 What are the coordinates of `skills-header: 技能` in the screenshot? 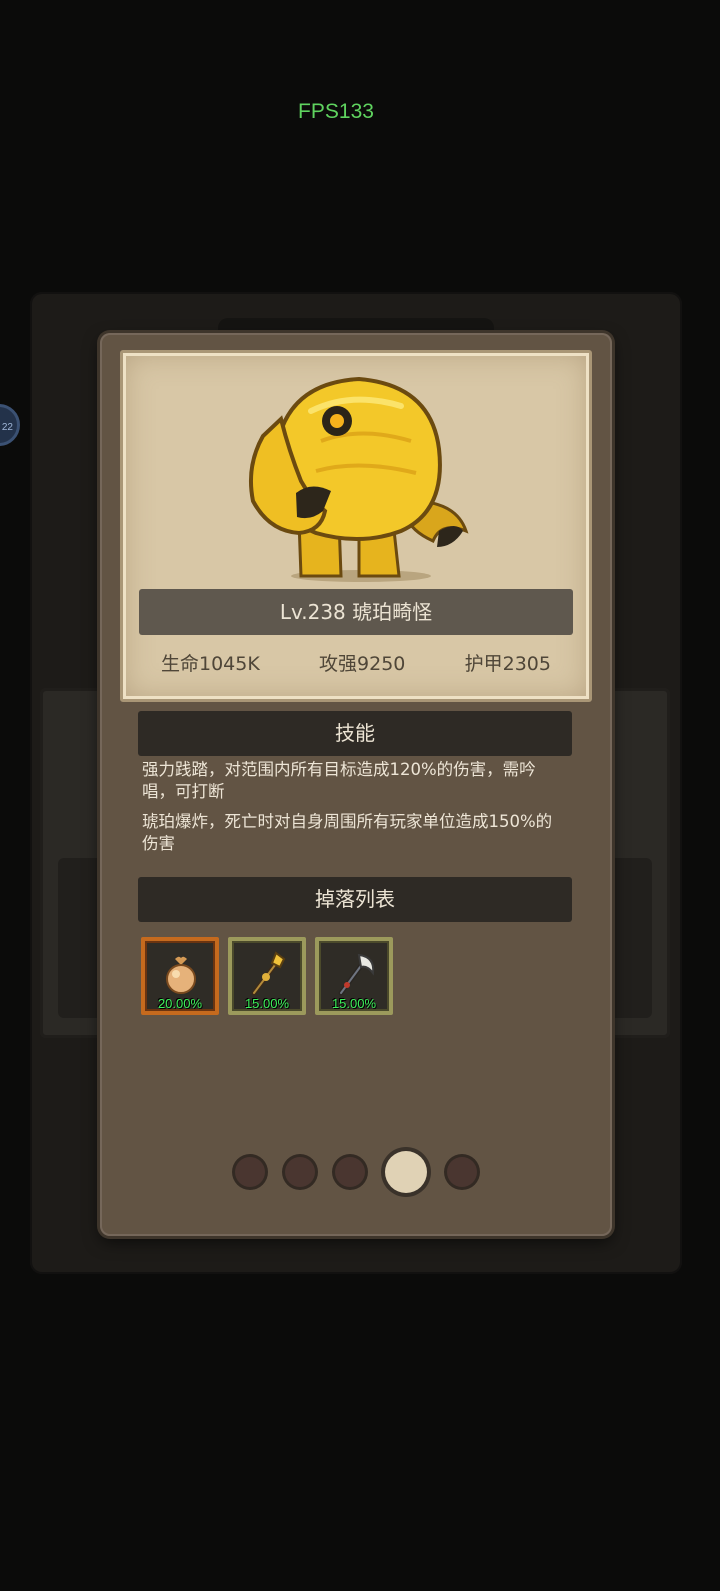 It's located at (355, 733).